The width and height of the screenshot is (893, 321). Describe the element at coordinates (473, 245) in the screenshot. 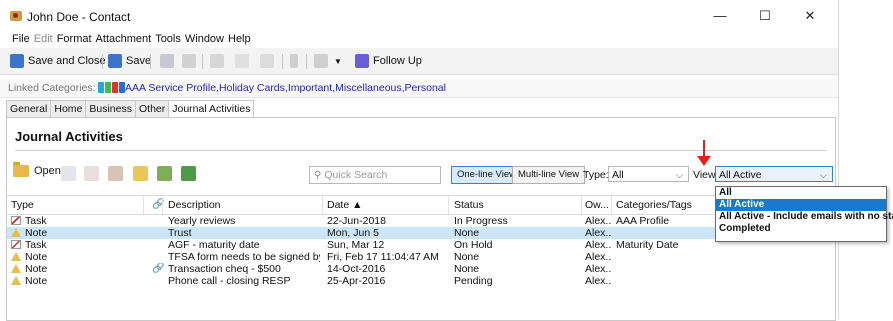

I see `row-status: On Hold` at that location.